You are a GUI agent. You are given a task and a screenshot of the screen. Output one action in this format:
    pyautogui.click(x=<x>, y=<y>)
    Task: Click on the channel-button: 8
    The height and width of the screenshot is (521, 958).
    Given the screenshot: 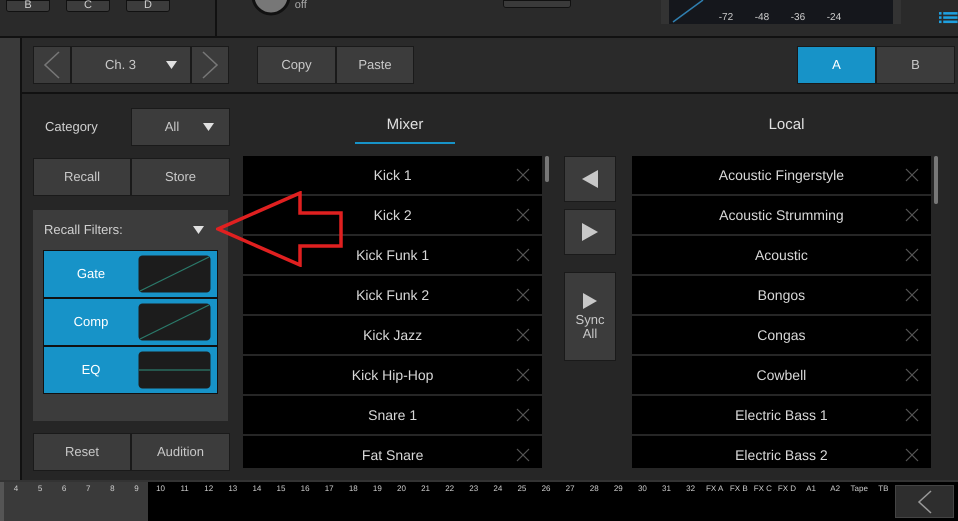 What is the action you would take?
    pyautogui.click(x=112, y=501)
    